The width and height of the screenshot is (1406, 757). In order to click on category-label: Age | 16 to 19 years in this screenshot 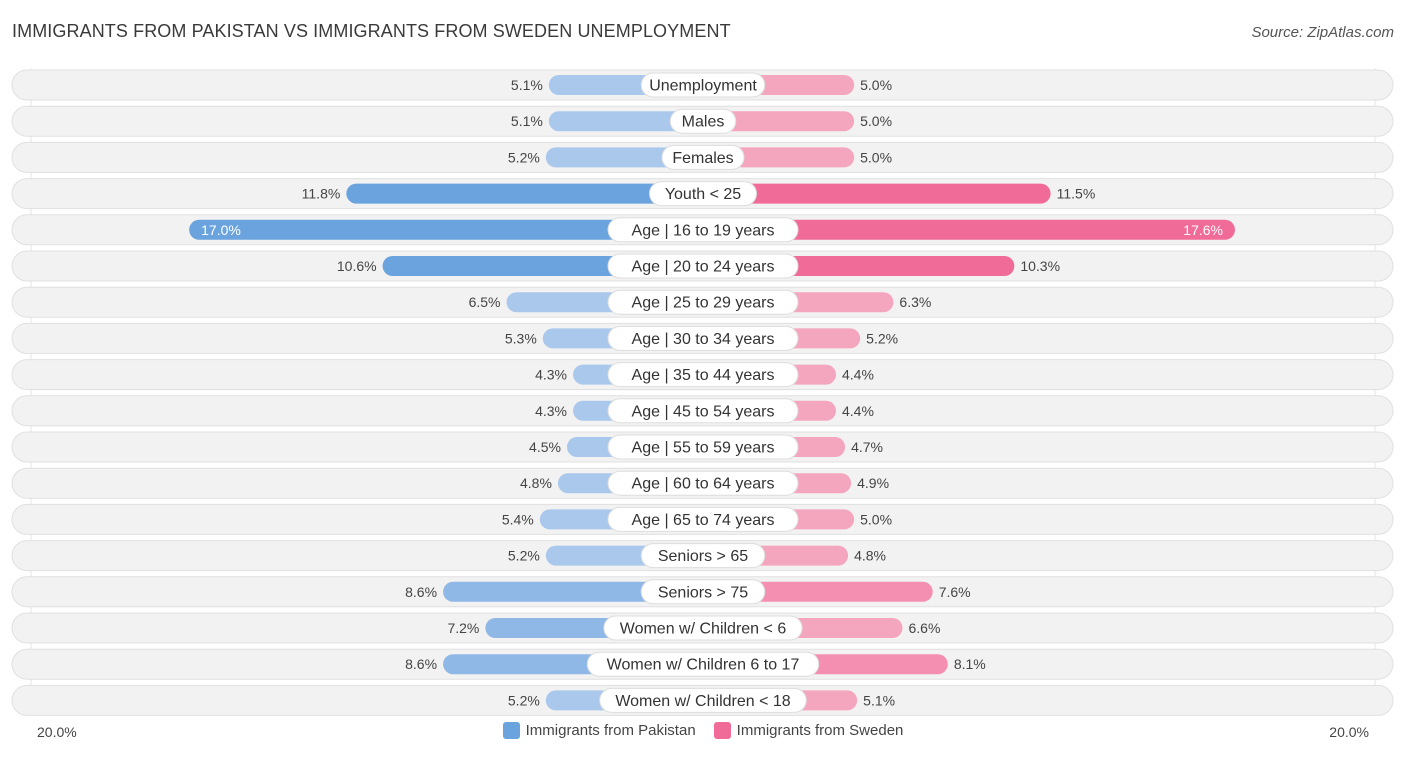, I will do `click(703, 230)`.